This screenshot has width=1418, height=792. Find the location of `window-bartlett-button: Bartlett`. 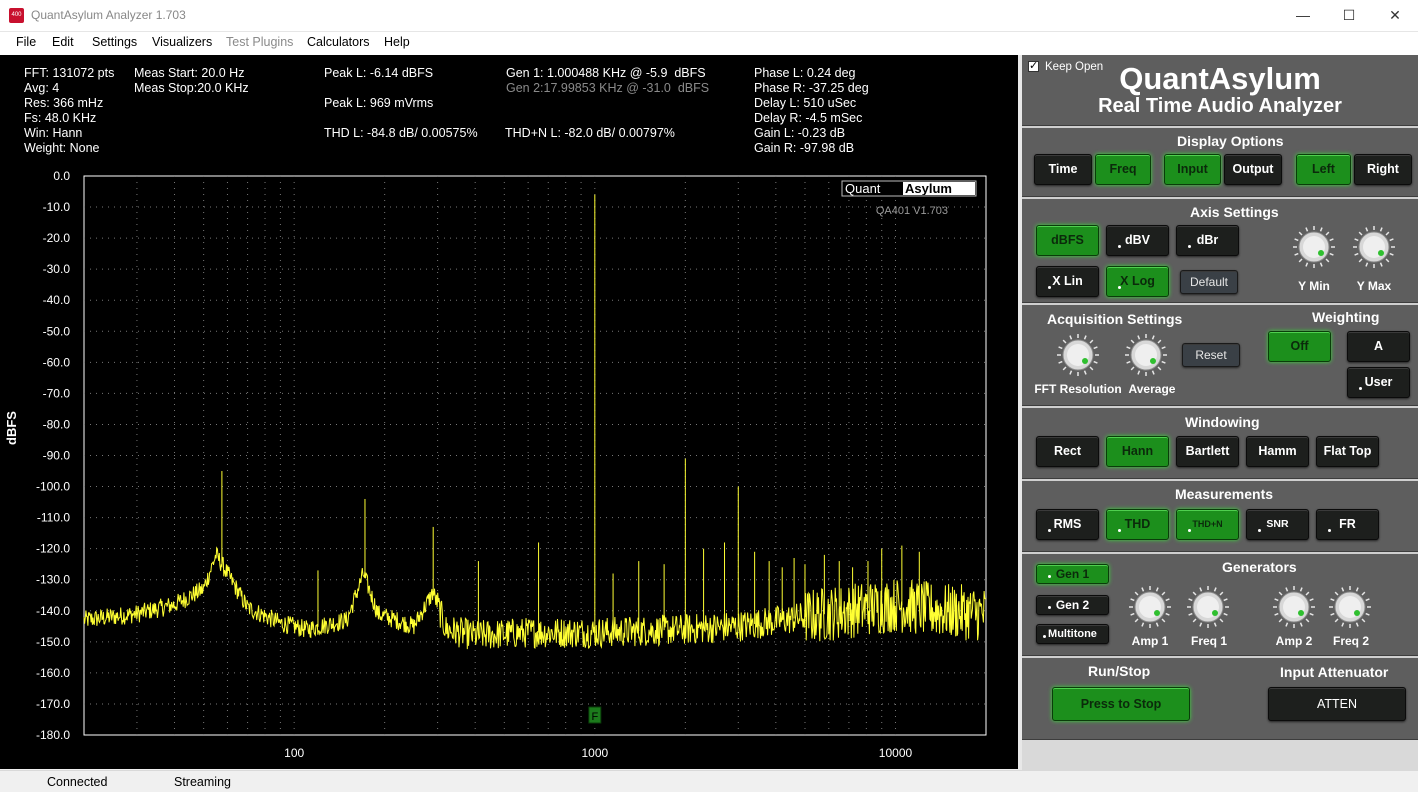

window-bartlett-button: Bartlett is located at coordinates (1207, 451).